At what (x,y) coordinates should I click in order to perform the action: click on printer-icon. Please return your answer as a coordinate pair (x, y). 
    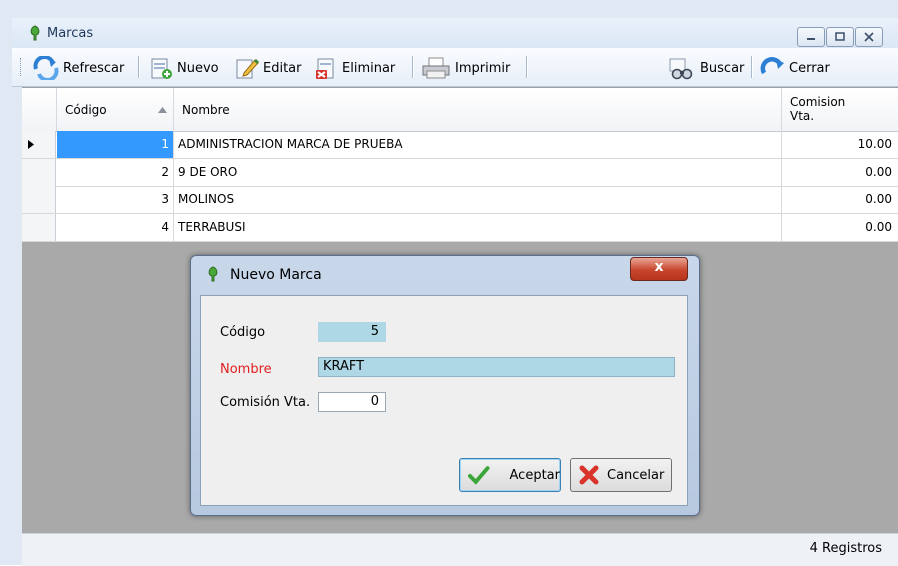
    Looking at the image, I should click on (436, 68).